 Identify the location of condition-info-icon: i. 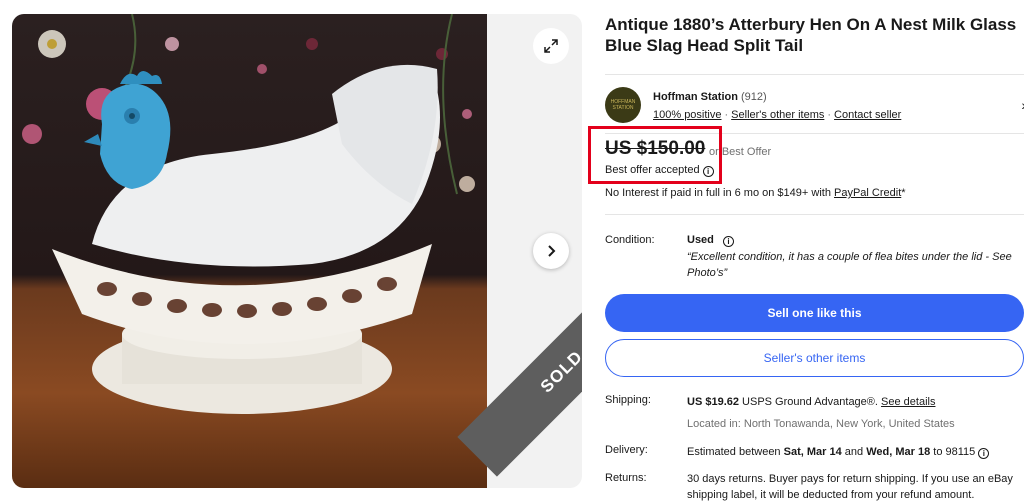
(728, 241).